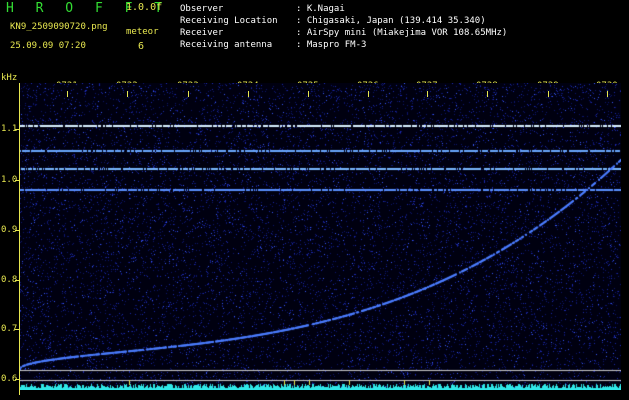  What do you see at coordinates (141, 46) in the screenshot?
I see `meteor-count-value: 6` at bounding box center [141, 46].